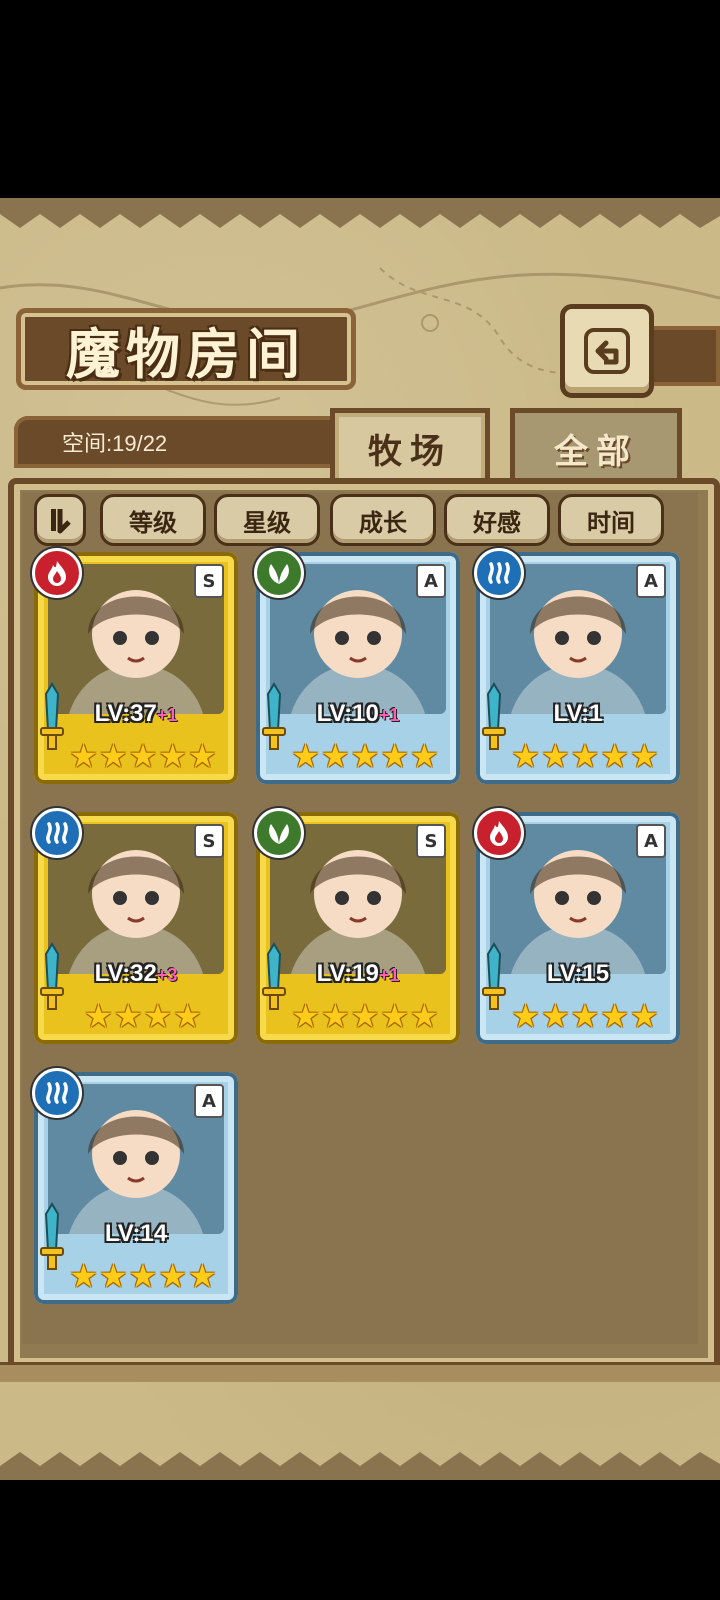 The width and height of the screenshot is (720, 1600). I want to click on title-plate: 魔物房间, so click(186, 349).